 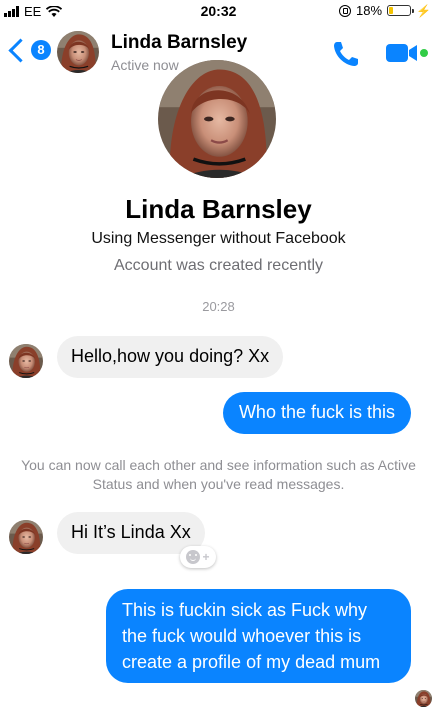 What do you see at coordinates (170, 357) in the screenshot?
I see `message-incoming: Hello,how you doing? Xx` at bounding box center [170, 357].